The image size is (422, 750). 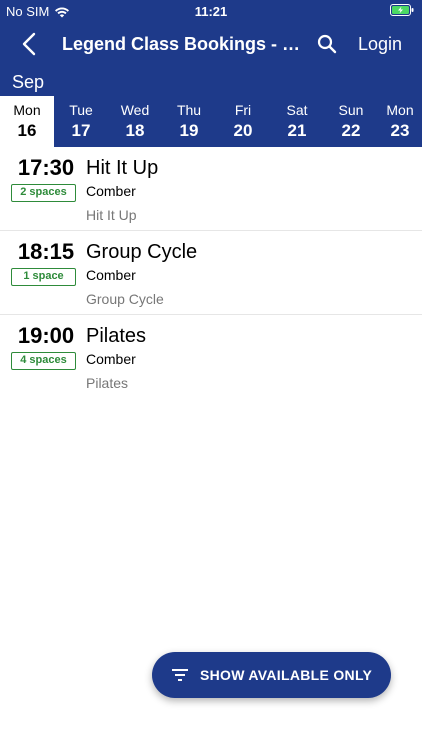 I want to click on day-tab: Mon 16, so click(x=27, y=121).